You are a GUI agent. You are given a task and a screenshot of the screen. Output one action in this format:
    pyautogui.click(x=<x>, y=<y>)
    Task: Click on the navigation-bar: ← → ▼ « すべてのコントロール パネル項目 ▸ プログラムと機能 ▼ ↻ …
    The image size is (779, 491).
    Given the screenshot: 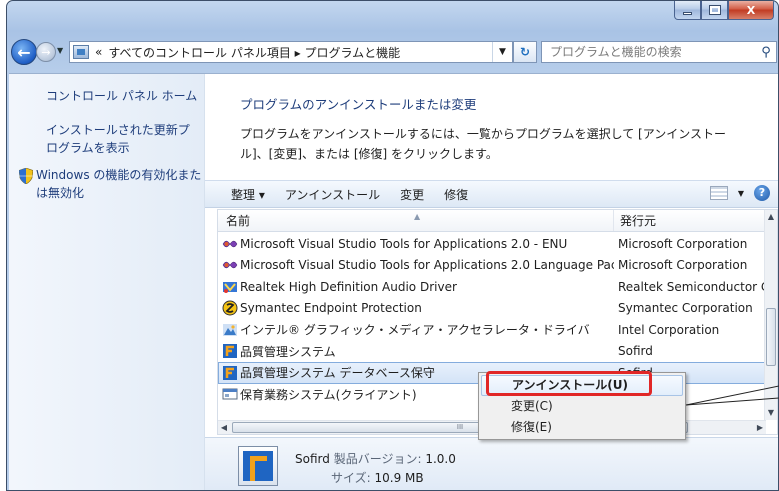 What is the action you would take?
    pyautogui.click(x=392, y=52)
    